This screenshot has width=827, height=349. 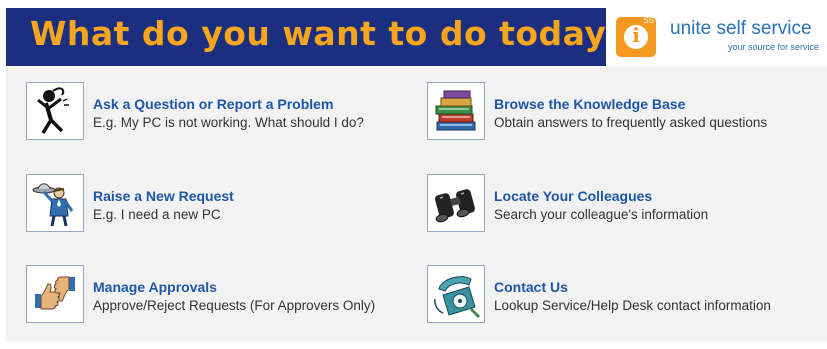 What do you see at coordinates (531, 287) in the screenshot?
I see `contact-us-title: Contact Us` at bounding box center [531, 287].